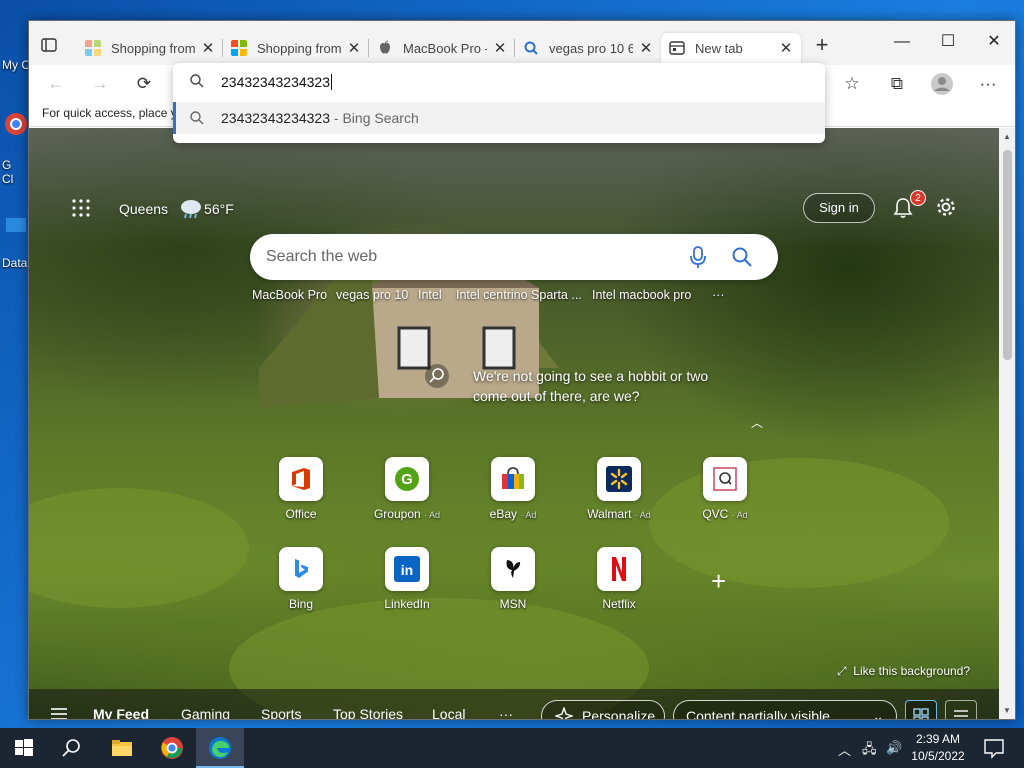  Describe the element at coordinates (591, 48) in the screenshot. I see `tab-title: vegas pro 10 6` at that location.